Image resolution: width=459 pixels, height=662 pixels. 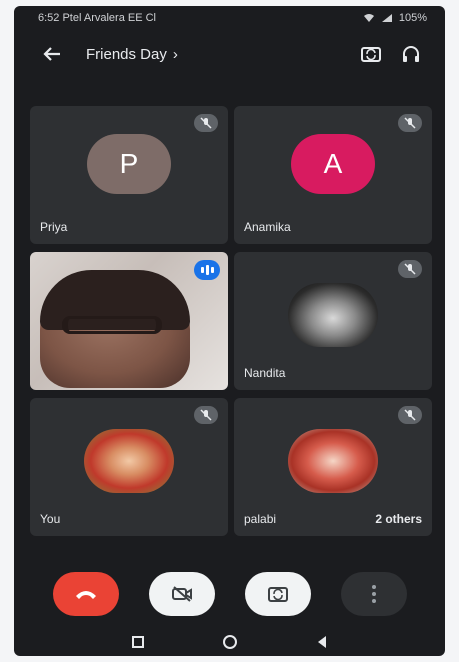 I want to click on avatar-initial: A, so click(x=333, y=163).